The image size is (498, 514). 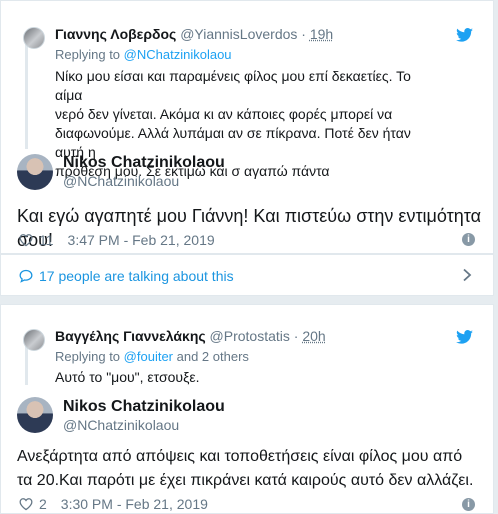 What do you see at coordinates (130, 336) in the screenshot?
I see `quoted-author-name: Βαγγέλης Γιαννελάκης` at bounding box center [130, 336].